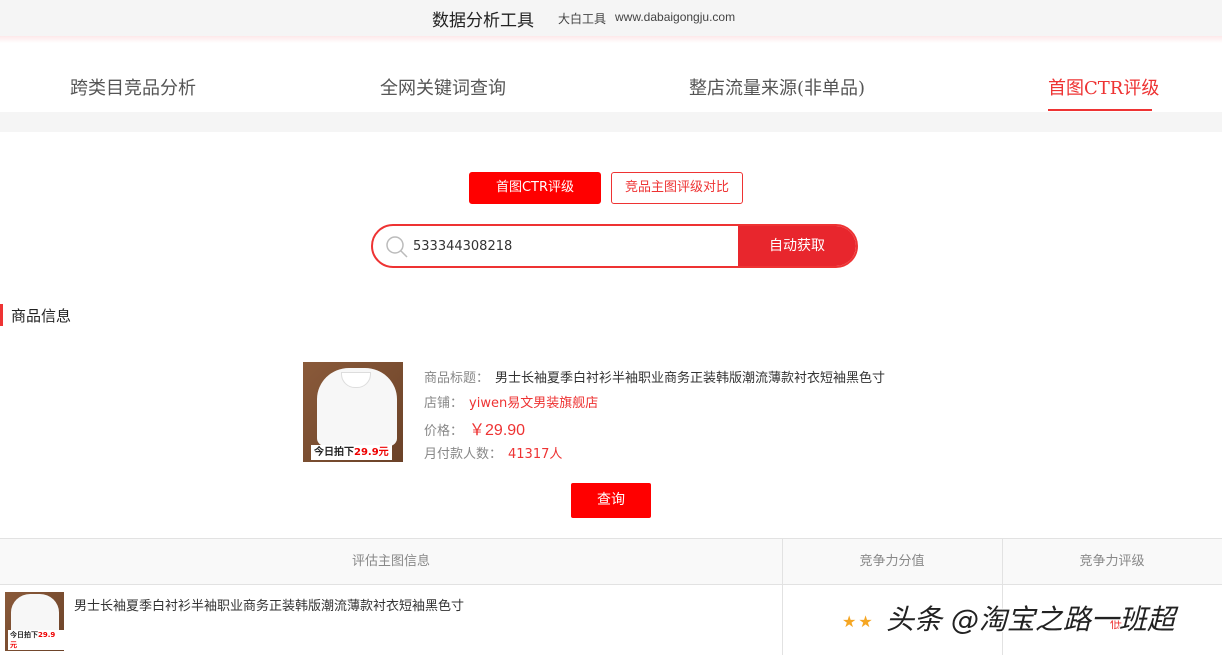  I want to click on top-bar: 数据分析工具 大白工具 www.dabaigongju.com, so click(611, 18).